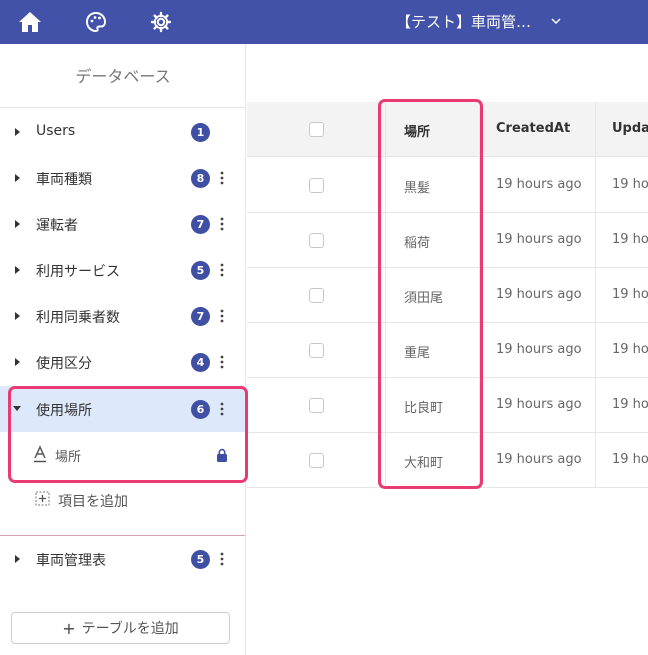  I want to click on count-badge: 6, so click(200, 409).